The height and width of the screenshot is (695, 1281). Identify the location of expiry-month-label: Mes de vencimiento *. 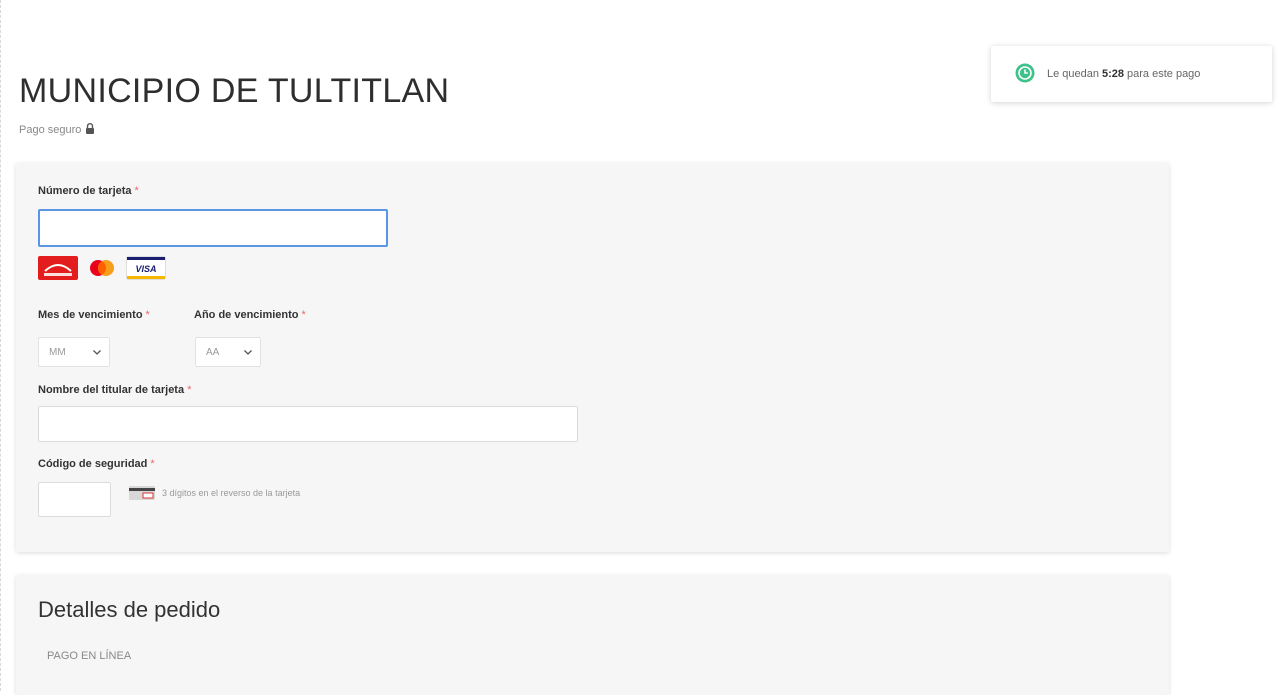
(94, 315).